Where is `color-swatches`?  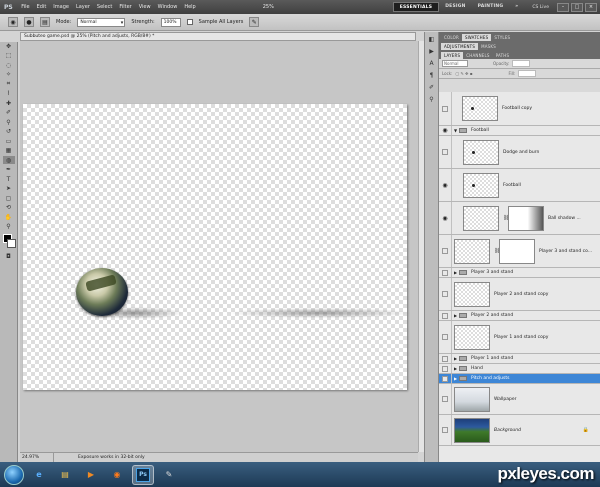
color-swatches is located at coordinates (9, 241).